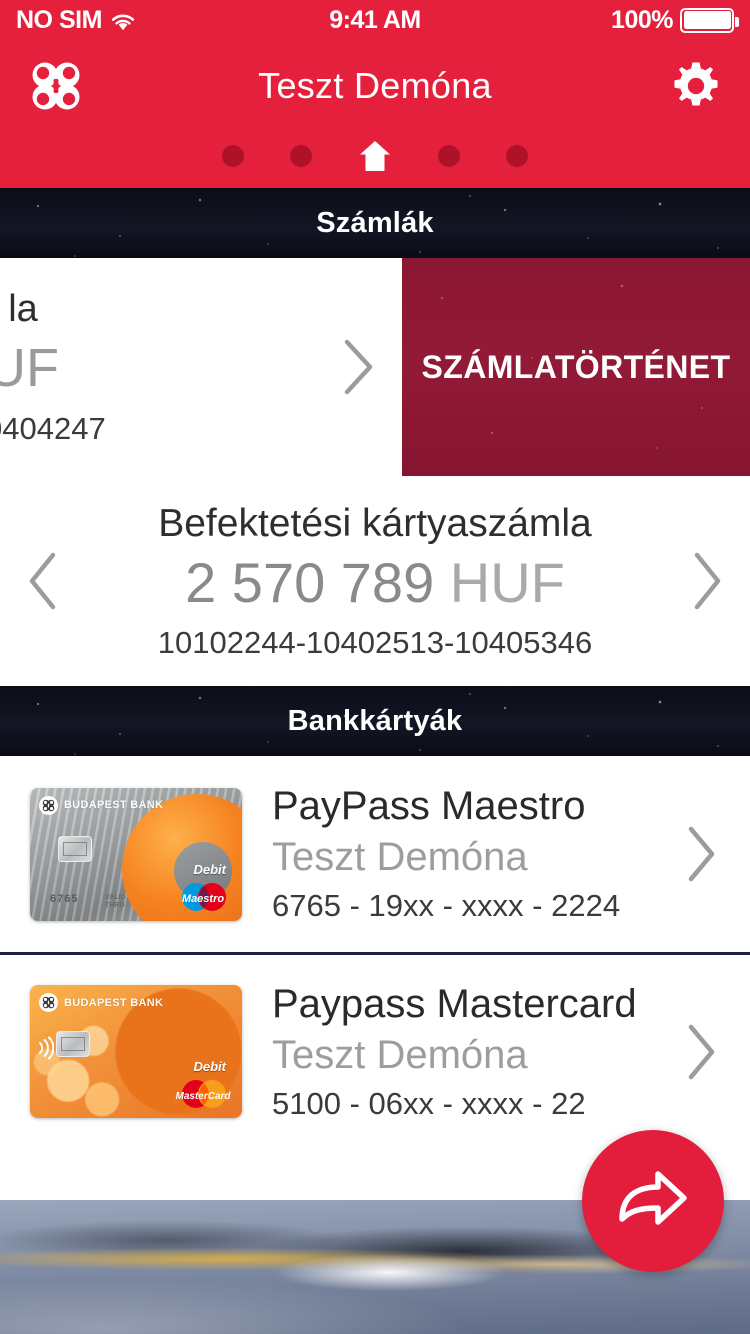  I want to click on card-title: Paypass Mastercard, so click(454, 1003).